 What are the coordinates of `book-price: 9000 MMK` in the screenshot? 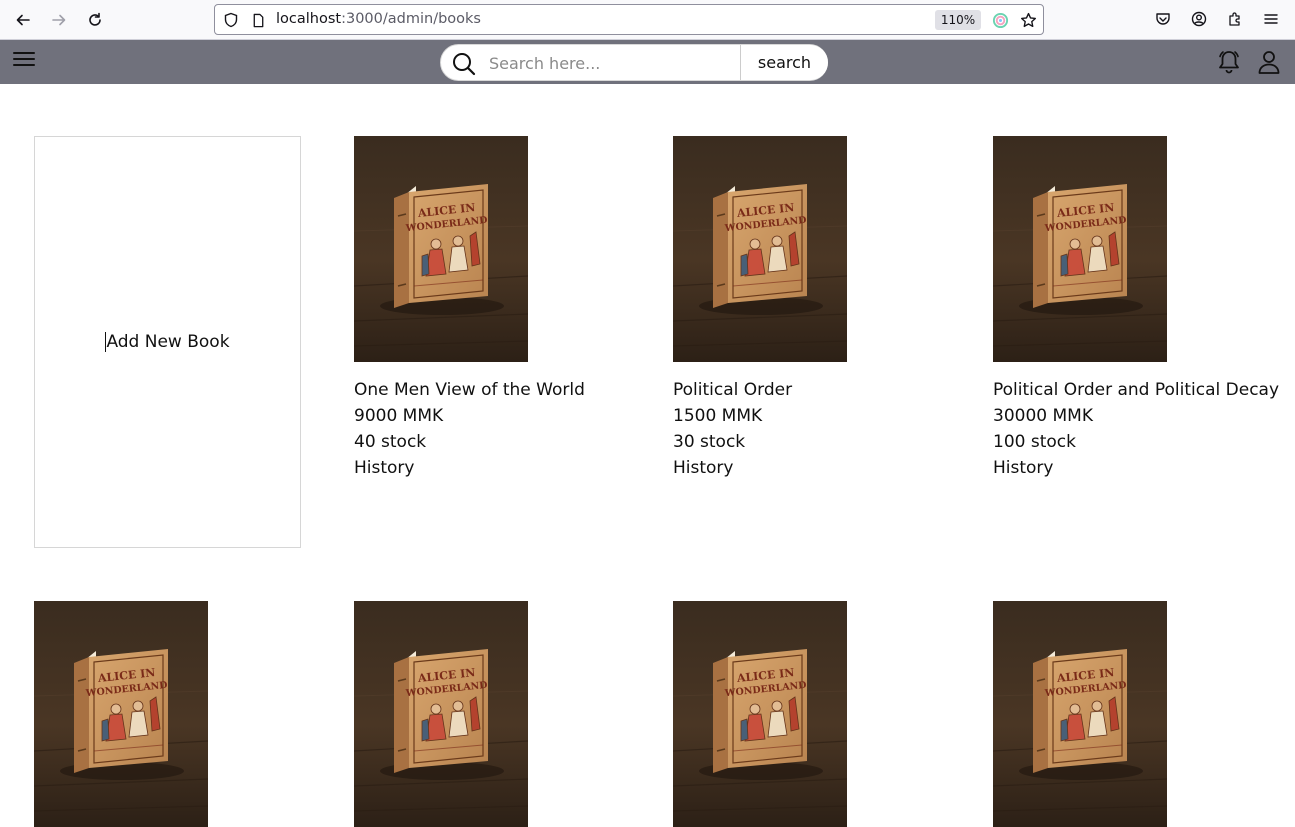 It's located at (399, 416).